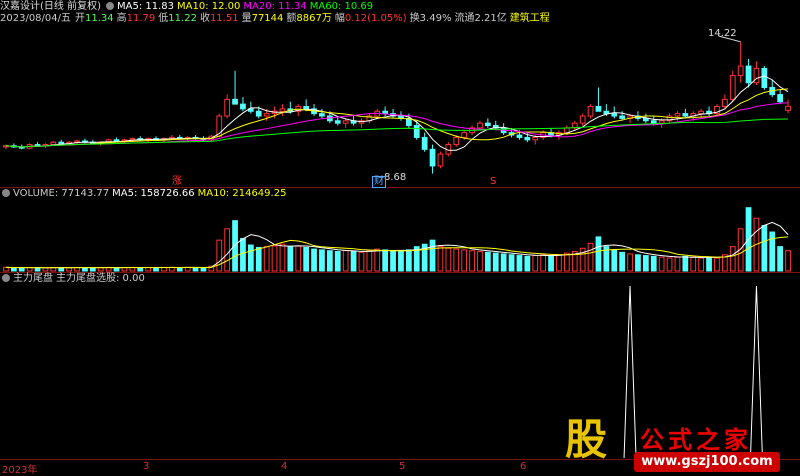  Describe the element at coordinates (722, 33) in the screenshot. I see `peak-label: 14.22` at that location.